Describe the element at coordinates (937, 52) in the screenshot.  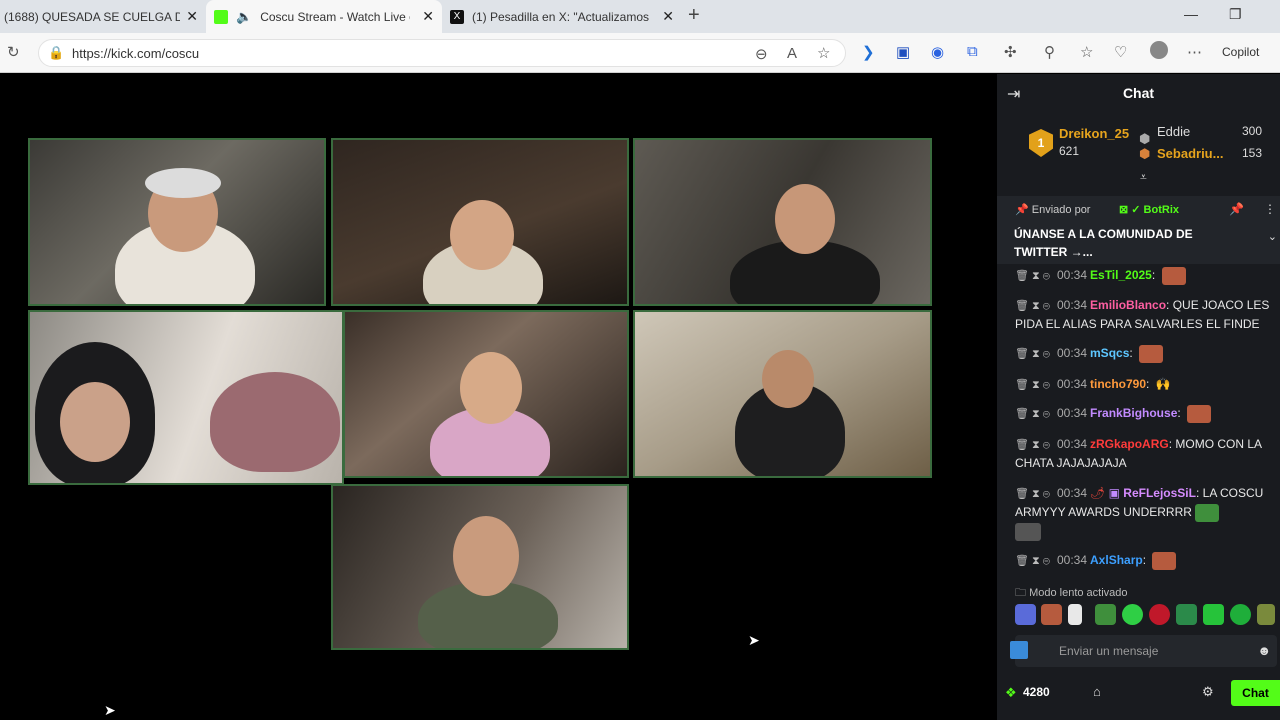
I see `extension-icon: ◉` at that location.